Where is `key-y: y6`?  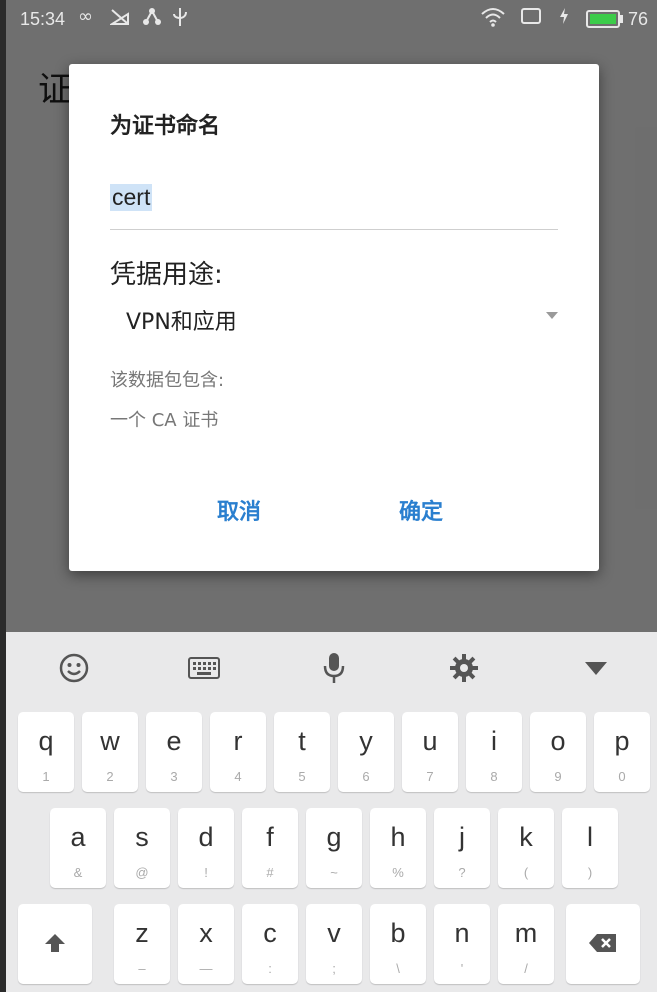
key-y: y6 is located at coordinates (366, 752).